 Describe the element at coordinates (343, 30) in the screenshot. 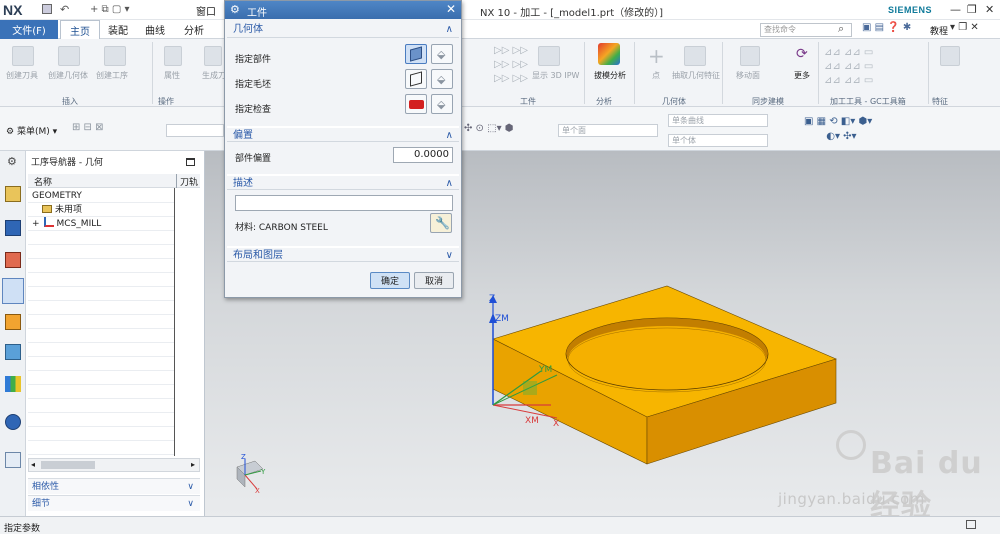

I see `section-geometry: 几何体 ∧` at that location.